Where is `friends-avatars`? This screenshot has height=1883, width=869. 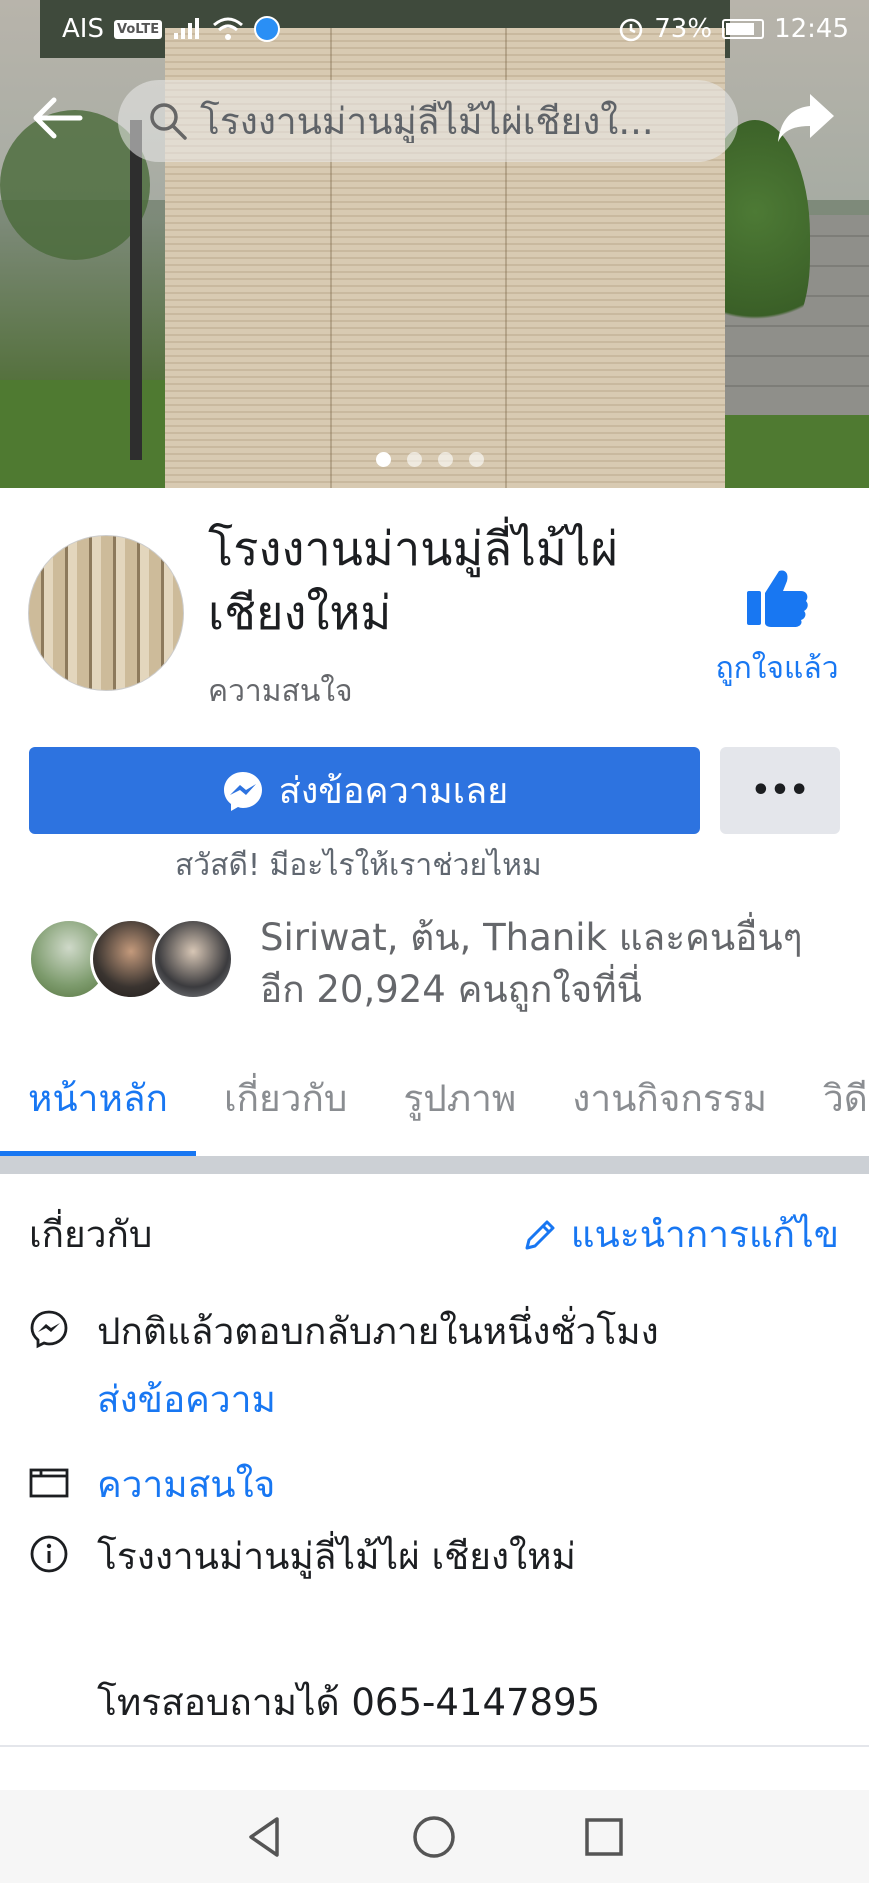 friends-avatars is located at coordinates (131, 959).